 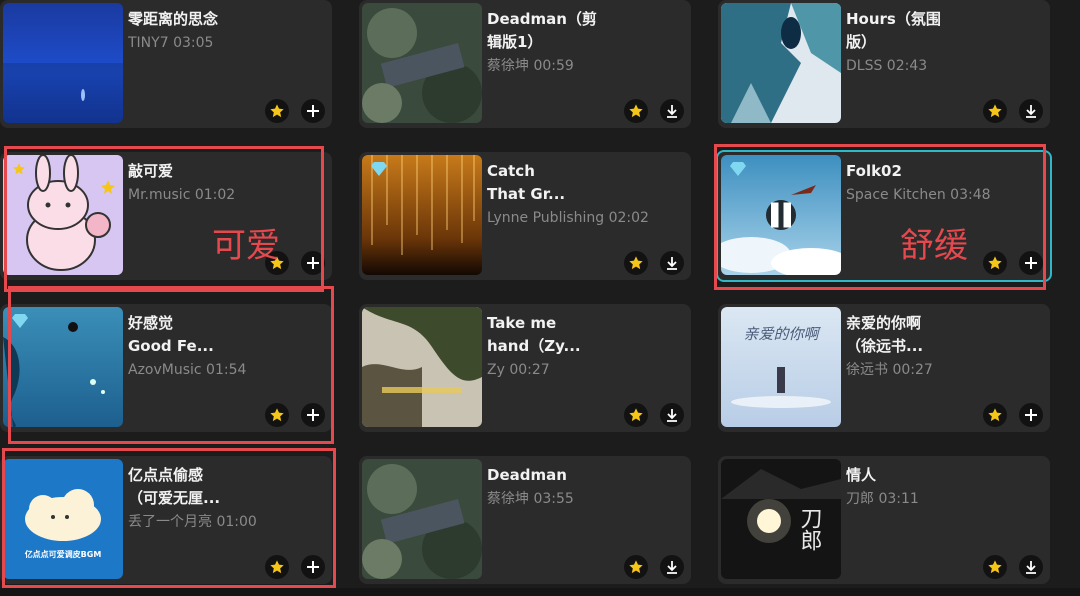 I want to click on song-card: Hours（氛围 版） DLSS 02:43, so click(x=884, y=64).